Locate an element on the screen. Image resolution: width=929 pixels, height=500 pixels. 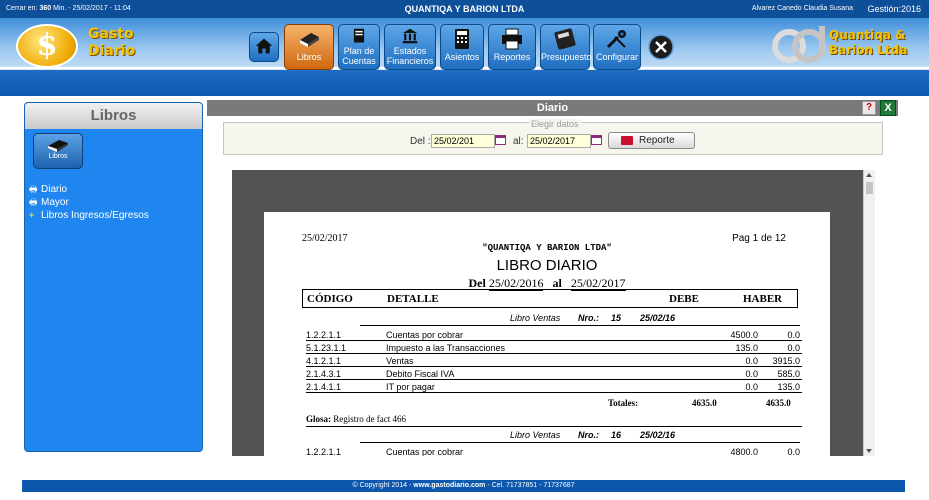
menu-home-button is located at coordinates (264, 47).